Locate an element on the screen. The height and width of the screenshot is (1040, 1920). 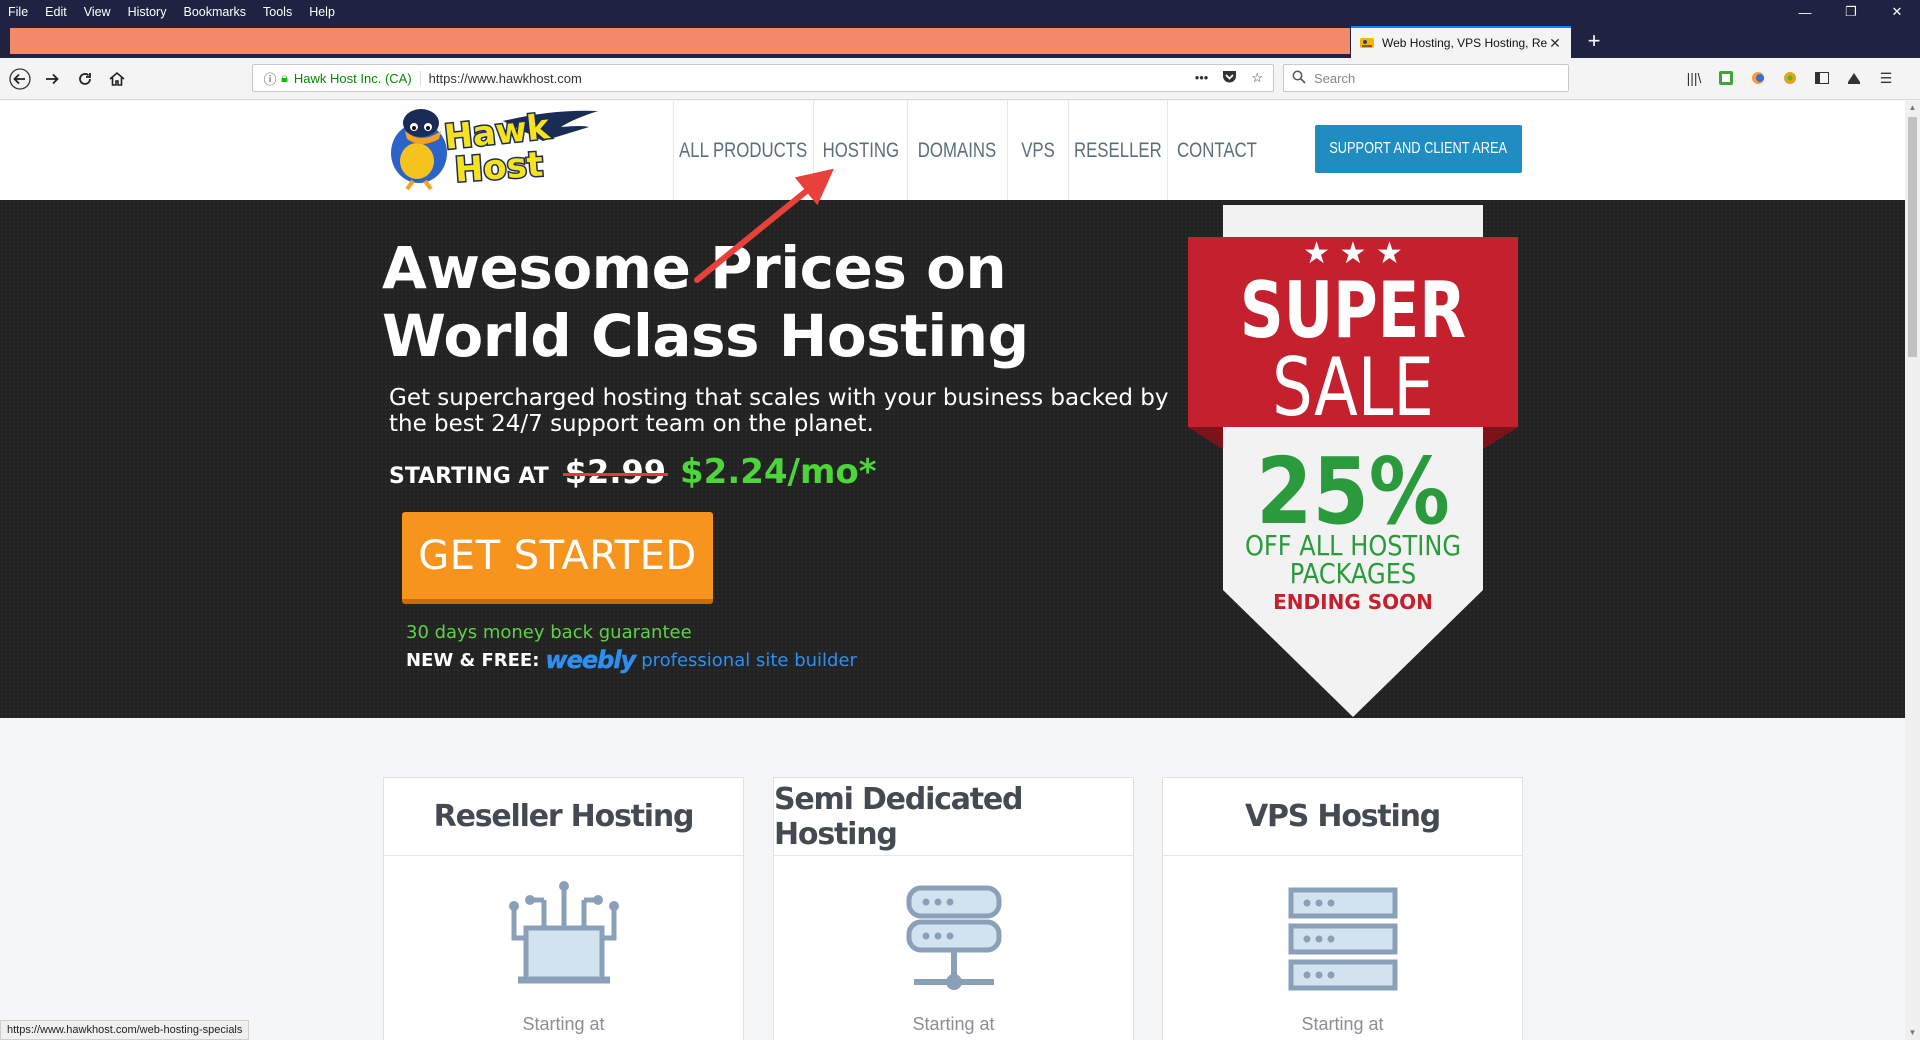
close-tab-icon: ✕ is located at coordinates (1555, 43).